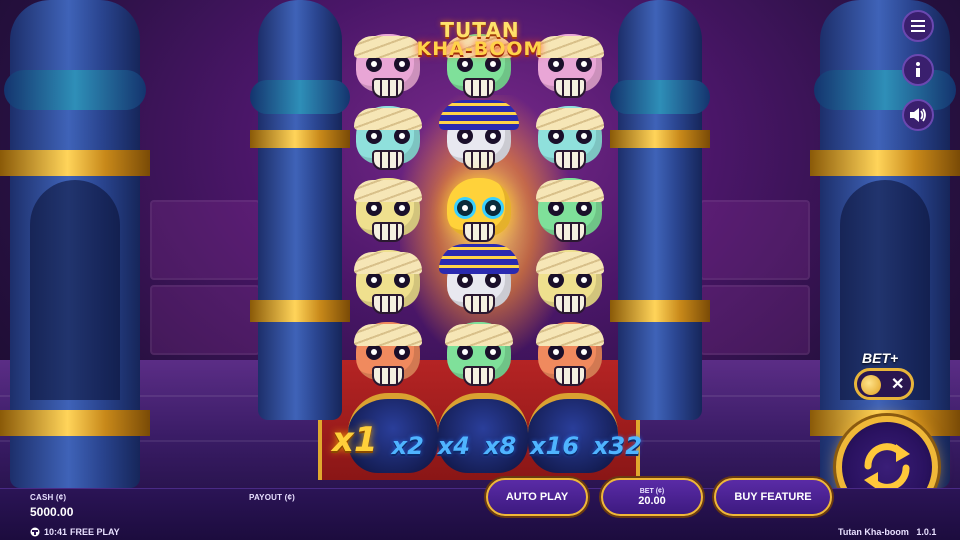  I want to click on game-version: Tutan Kha-boom 1.0.1, so click(887, 532).